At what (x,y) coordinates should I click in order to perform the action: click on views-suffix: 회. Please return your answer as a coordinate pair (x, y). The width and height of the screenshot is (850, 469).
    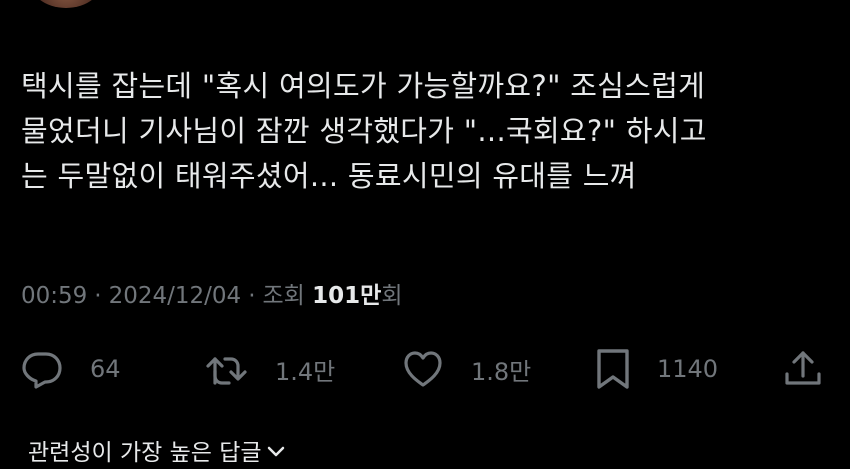
    Looking at the image, I should click on (392, 296).